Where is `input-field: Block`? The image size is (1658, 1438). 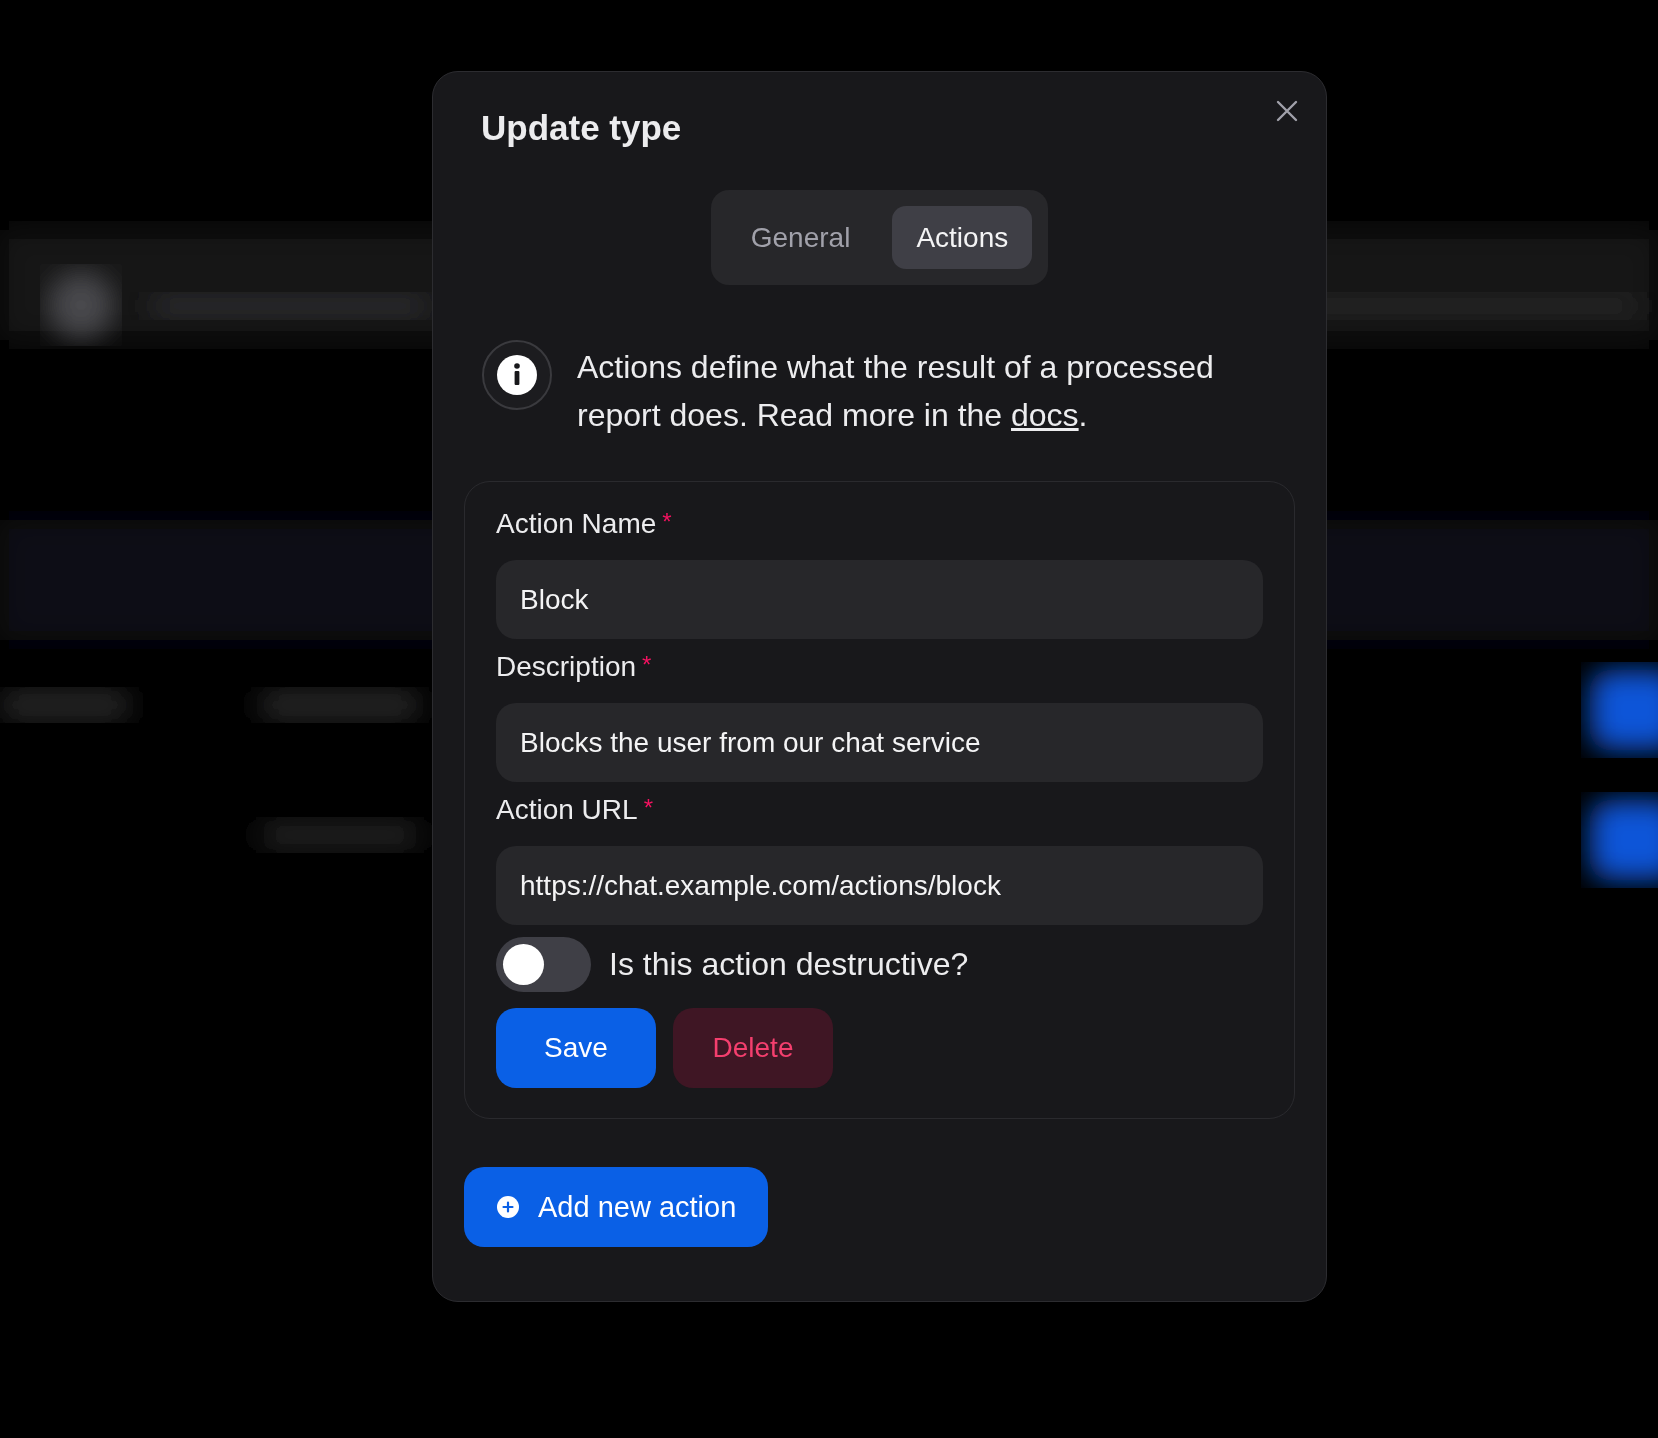
input-field: Block is located at coordinates (879, 599).